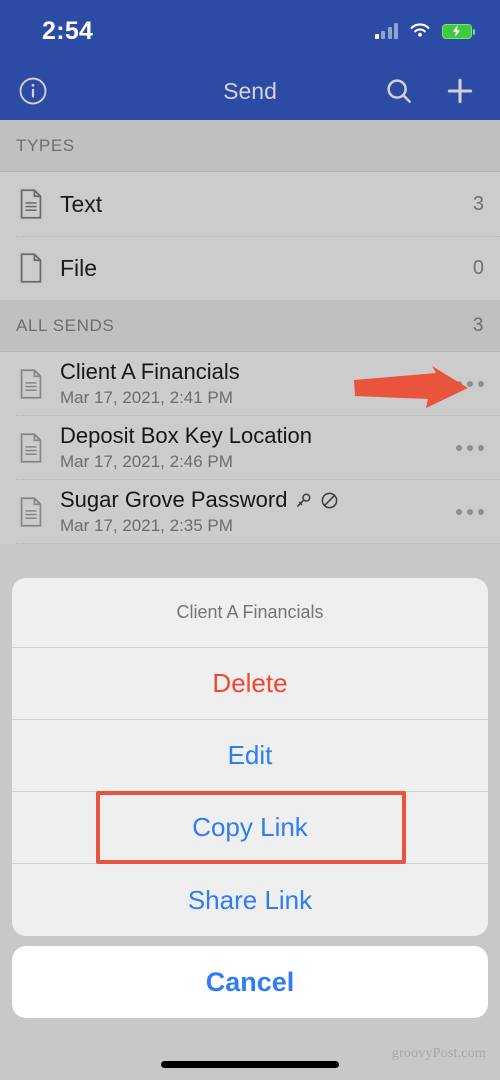  I want to click on home-indicator, so click(250, 1064).